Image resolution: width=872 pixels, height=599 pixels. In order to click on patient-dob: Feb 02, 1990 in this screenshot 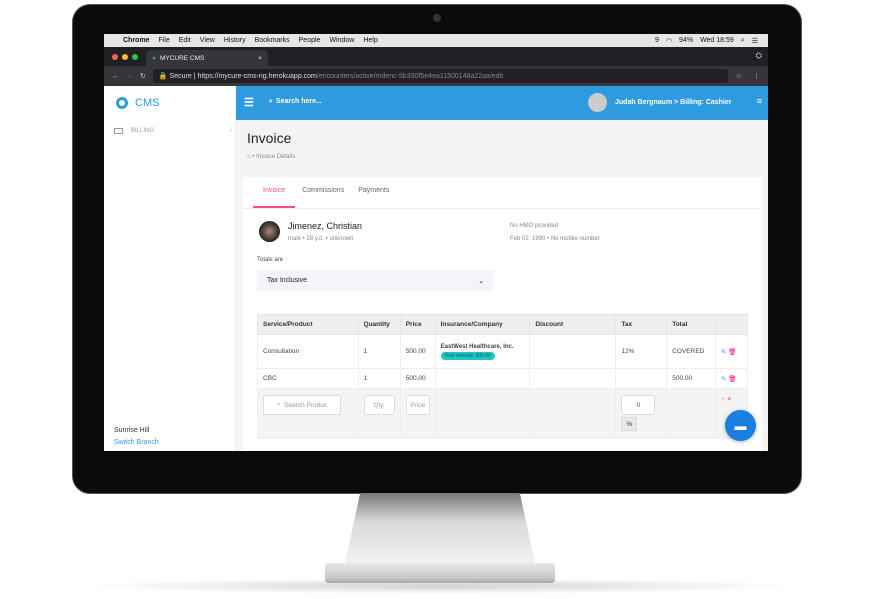, I will do `click(528, 239)`.